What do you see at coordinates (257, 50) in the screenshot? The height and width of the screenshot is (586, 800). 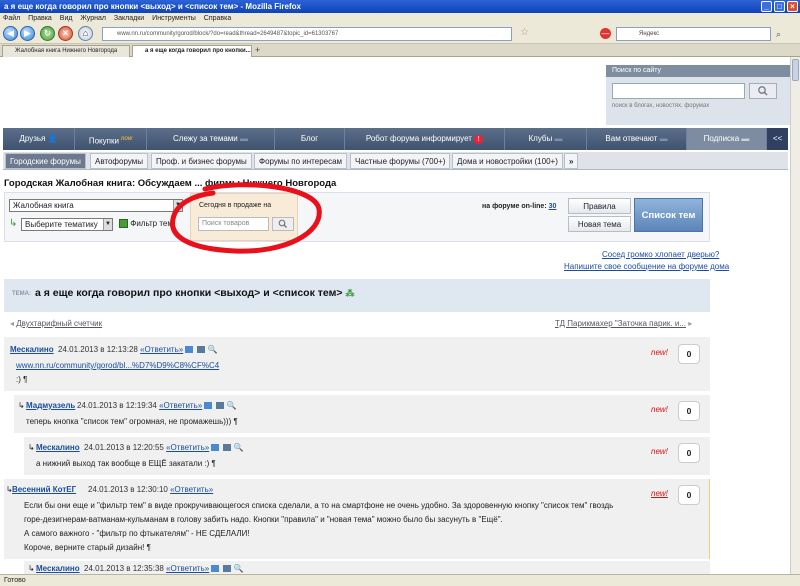 I see `new-tab-icon: +` at bounding box center [257, 50].